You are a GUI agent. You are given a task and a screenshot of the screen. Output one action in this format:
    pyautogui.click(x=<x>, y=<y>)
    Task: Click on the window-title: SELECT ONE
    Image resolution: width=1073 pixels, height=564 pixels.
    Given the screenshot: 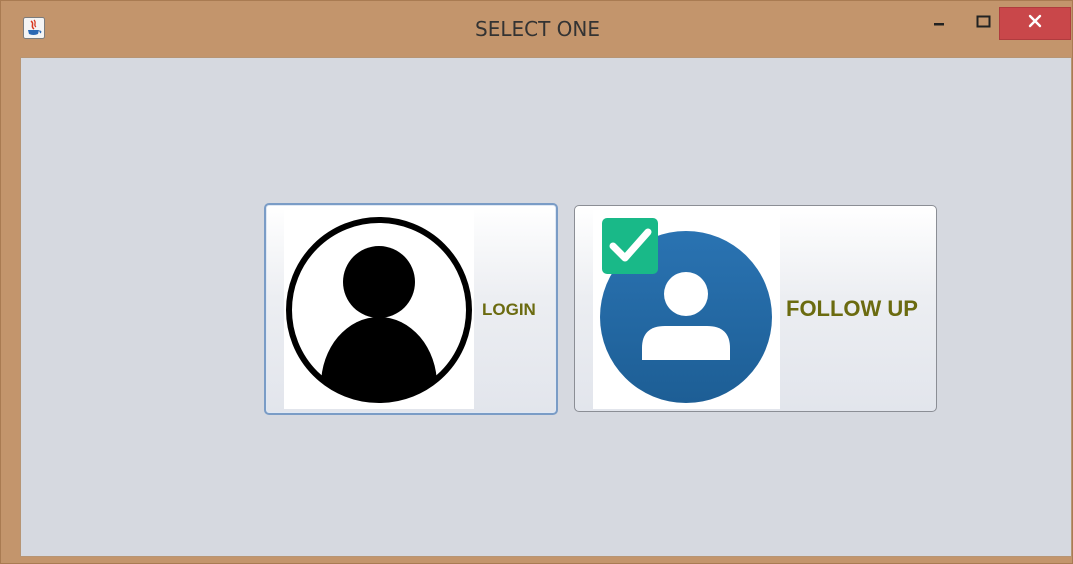 What is the action you would take?
    pyautogui.click(x=537, y=29)
    